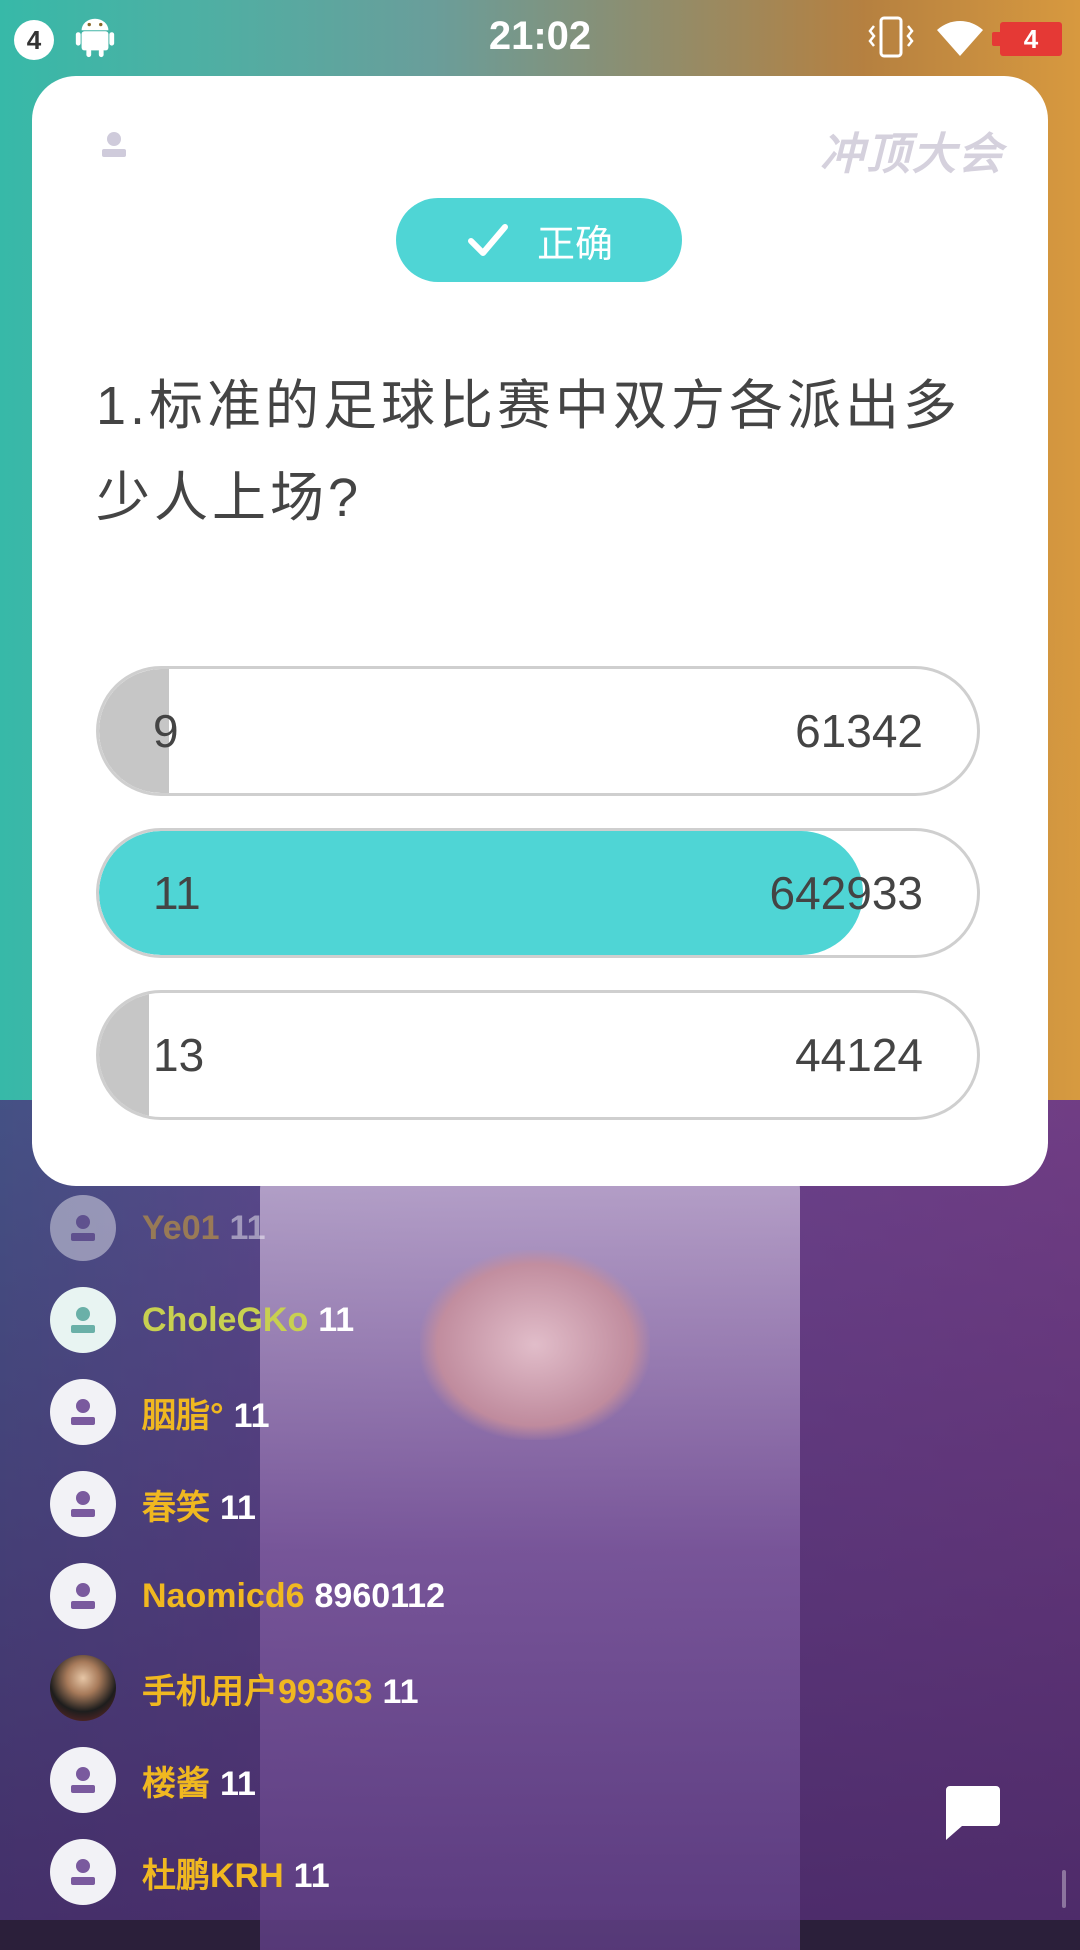 This screenshot has height=1950, width=1080. Describe the element at coordinates (400, 1228) in the screenshot. I see `comment-item: Ye01 11` at that location.